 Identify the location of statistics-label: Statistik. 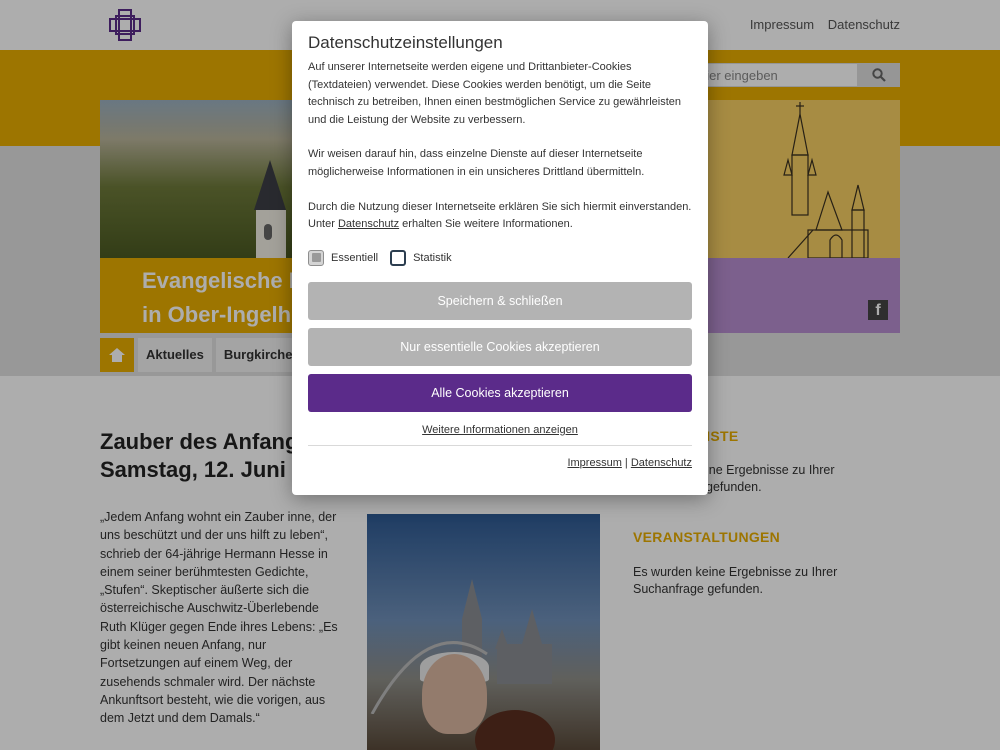
(432, 258).